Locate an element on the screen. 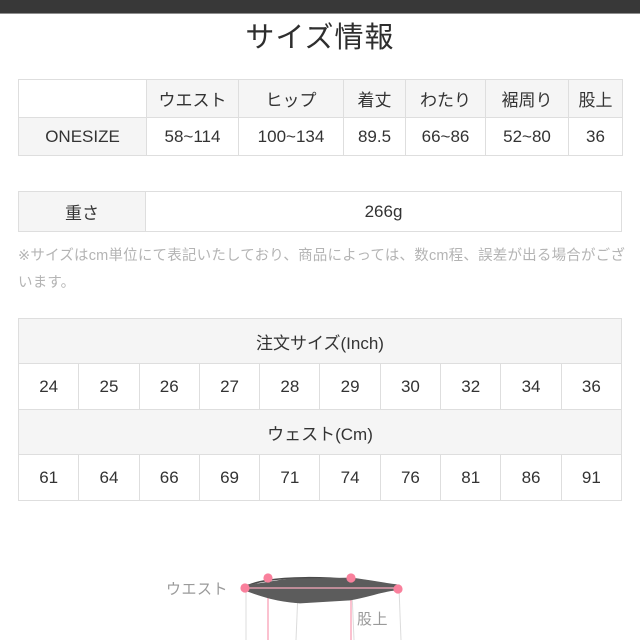  inch-cell: 26 is located at coordinates (169, 386).